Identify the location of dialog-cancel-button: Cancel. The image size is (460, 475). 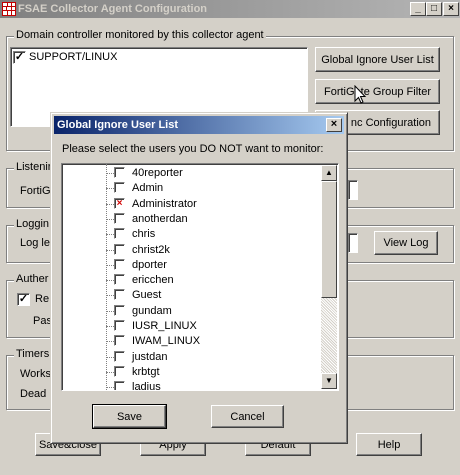
(247, 416).